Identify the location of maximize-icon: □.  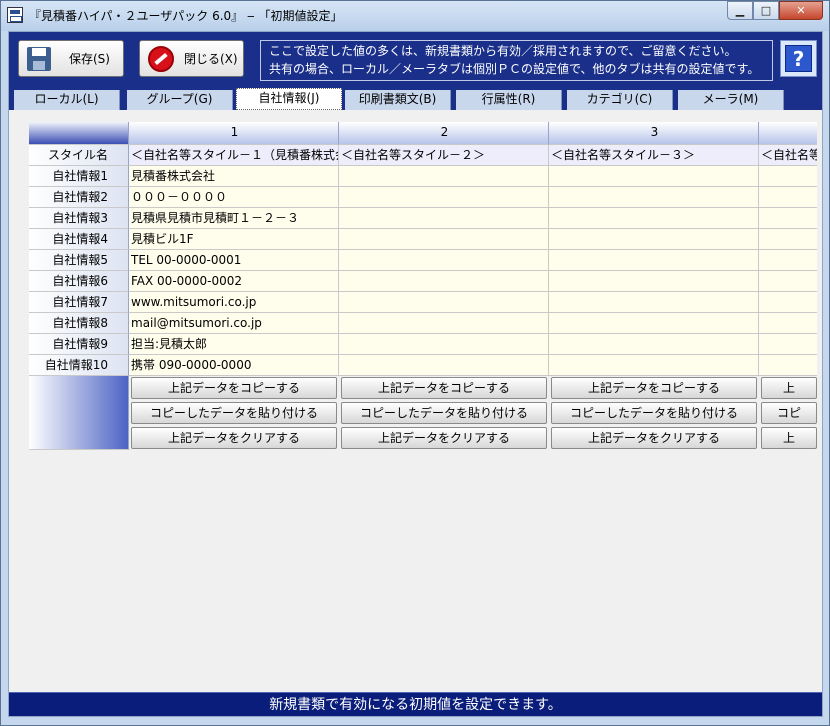
(766, 10).